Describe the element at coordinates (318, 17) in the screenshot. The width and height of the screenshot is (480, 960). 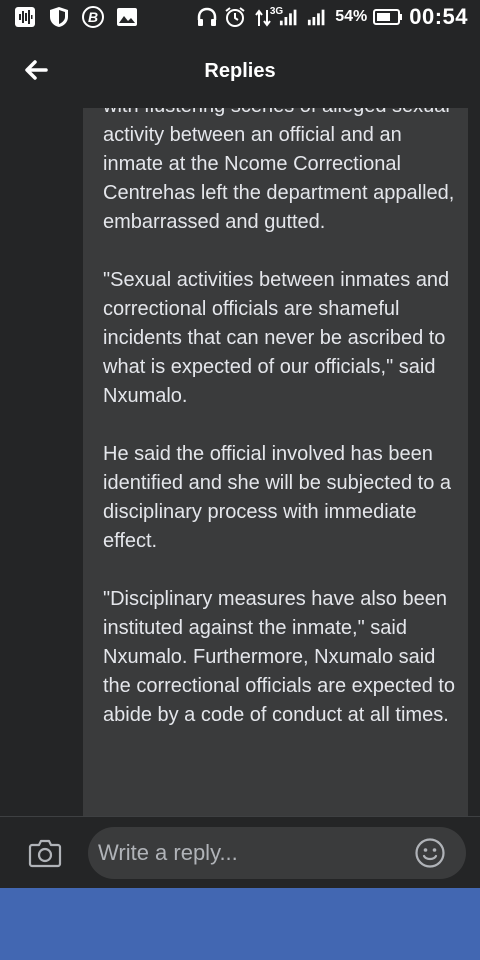
I see `signal-2-icon` at that location.